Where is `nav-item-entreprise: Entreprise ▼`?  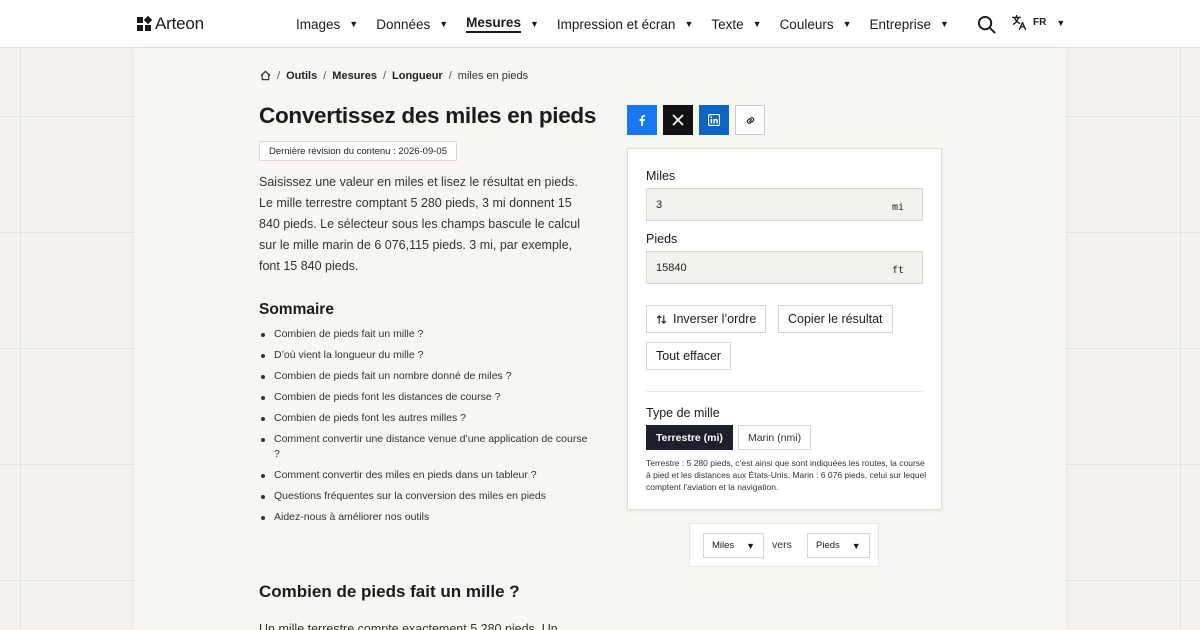
nav-item-entreprise: Entreprise ▼ is located at coordinates (909, 24).